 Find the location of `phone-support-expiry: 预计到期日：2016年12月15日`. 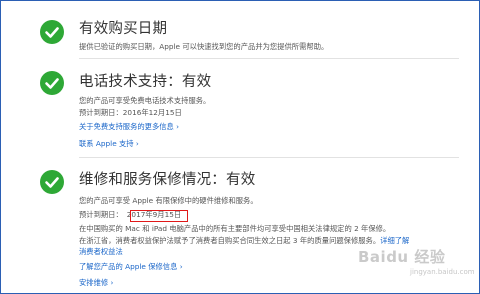

phone-support-expiry: 预计到期日：2016年12月15日 is located at coordinates (130, 112).